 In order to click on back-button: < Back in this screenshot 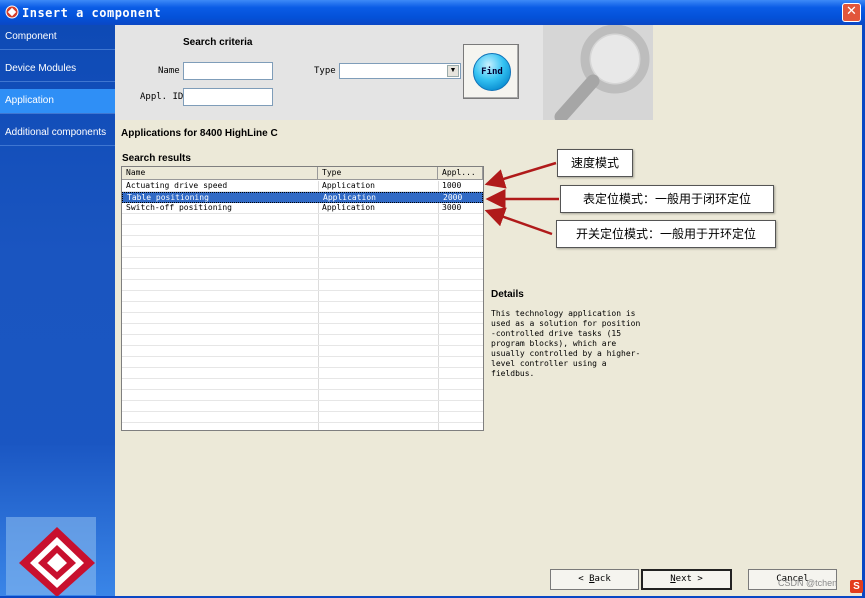, I will do `click(594, 579)`.